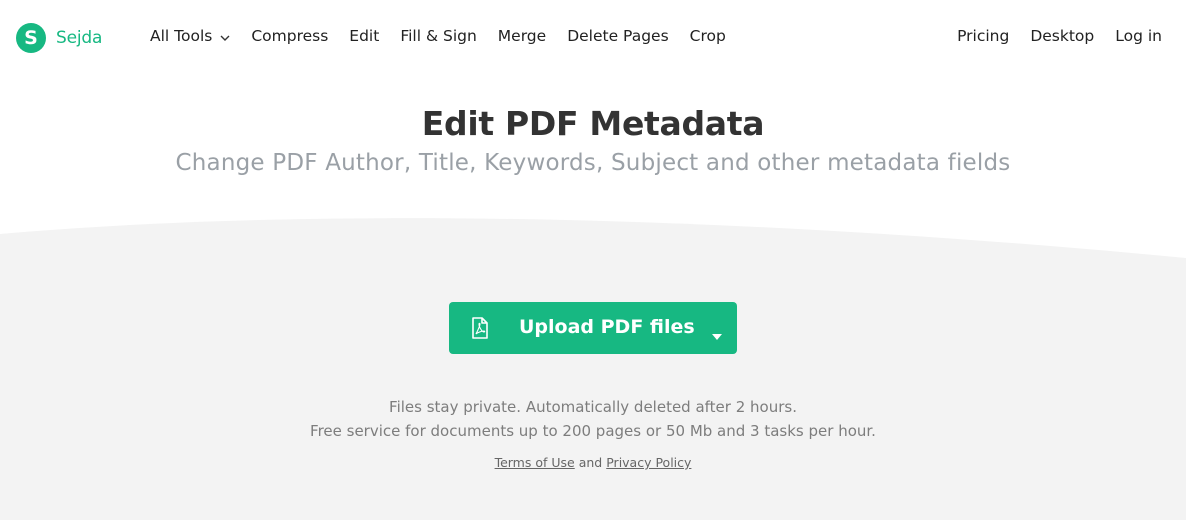 Image resolution: width=1186 pixels, height=520 pixels. I want to click on caret-down-icon, so click(717, 332).